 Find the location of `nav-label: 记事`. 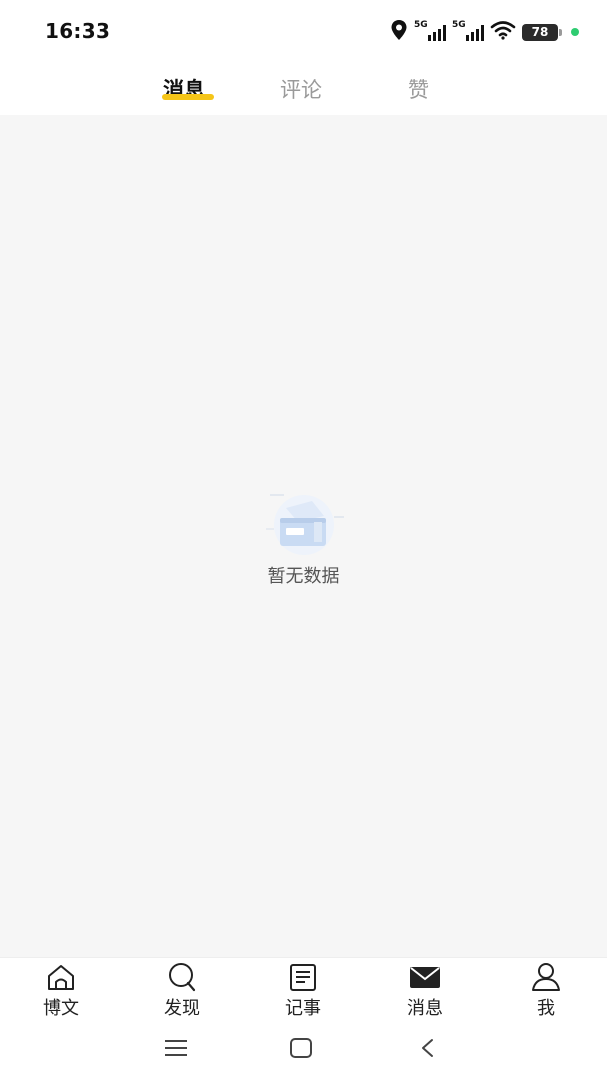

nav-label: 记事 is located at coordinates (303, 1008).